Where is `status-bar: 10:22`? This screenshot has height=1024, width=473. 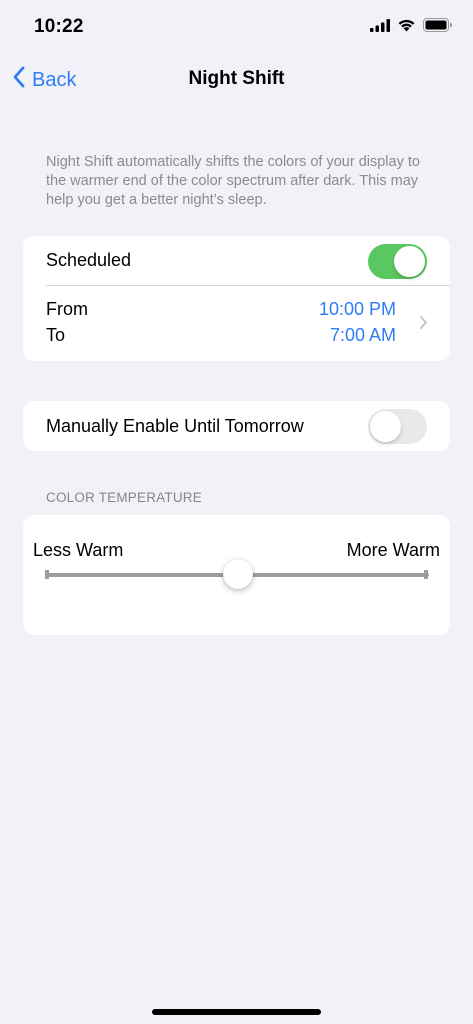
status-bar: 10:22 is located at coordinates (236, 28).